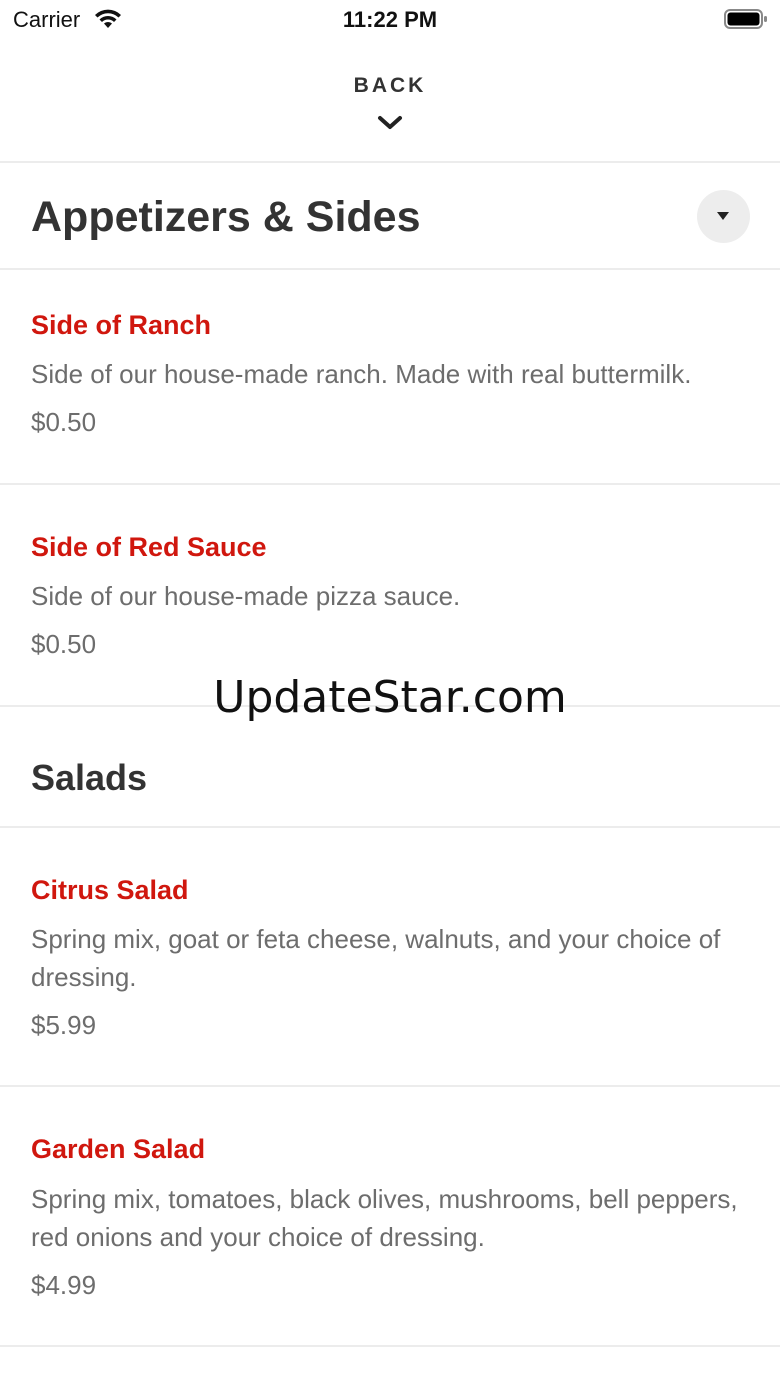  Describe the element at coordinates (390, 767) in the screenshot. I see `section-header-salads: Salads` at that location.